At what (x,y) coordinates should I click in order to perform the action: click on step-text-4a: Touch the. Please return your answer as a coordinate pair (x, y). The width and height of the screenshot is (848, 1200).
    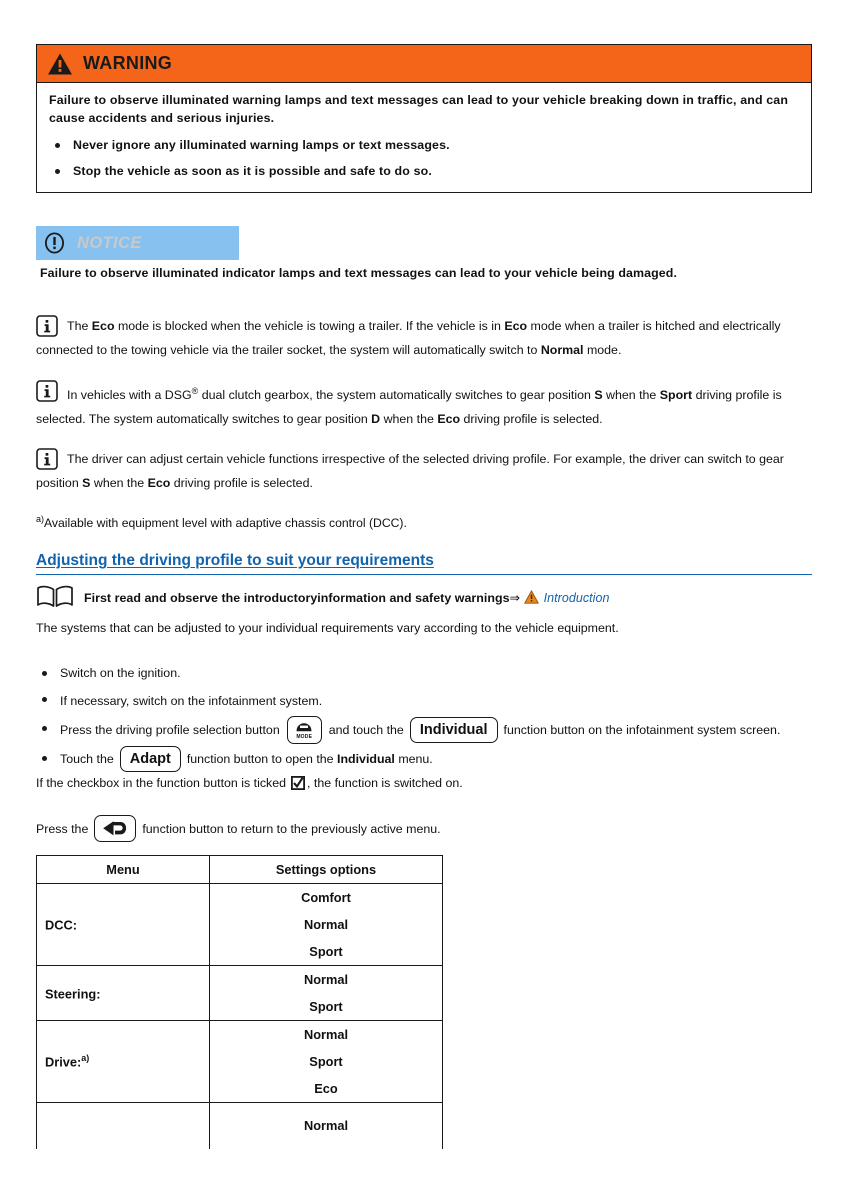
    Looking at the image, I should click on (87, 759).